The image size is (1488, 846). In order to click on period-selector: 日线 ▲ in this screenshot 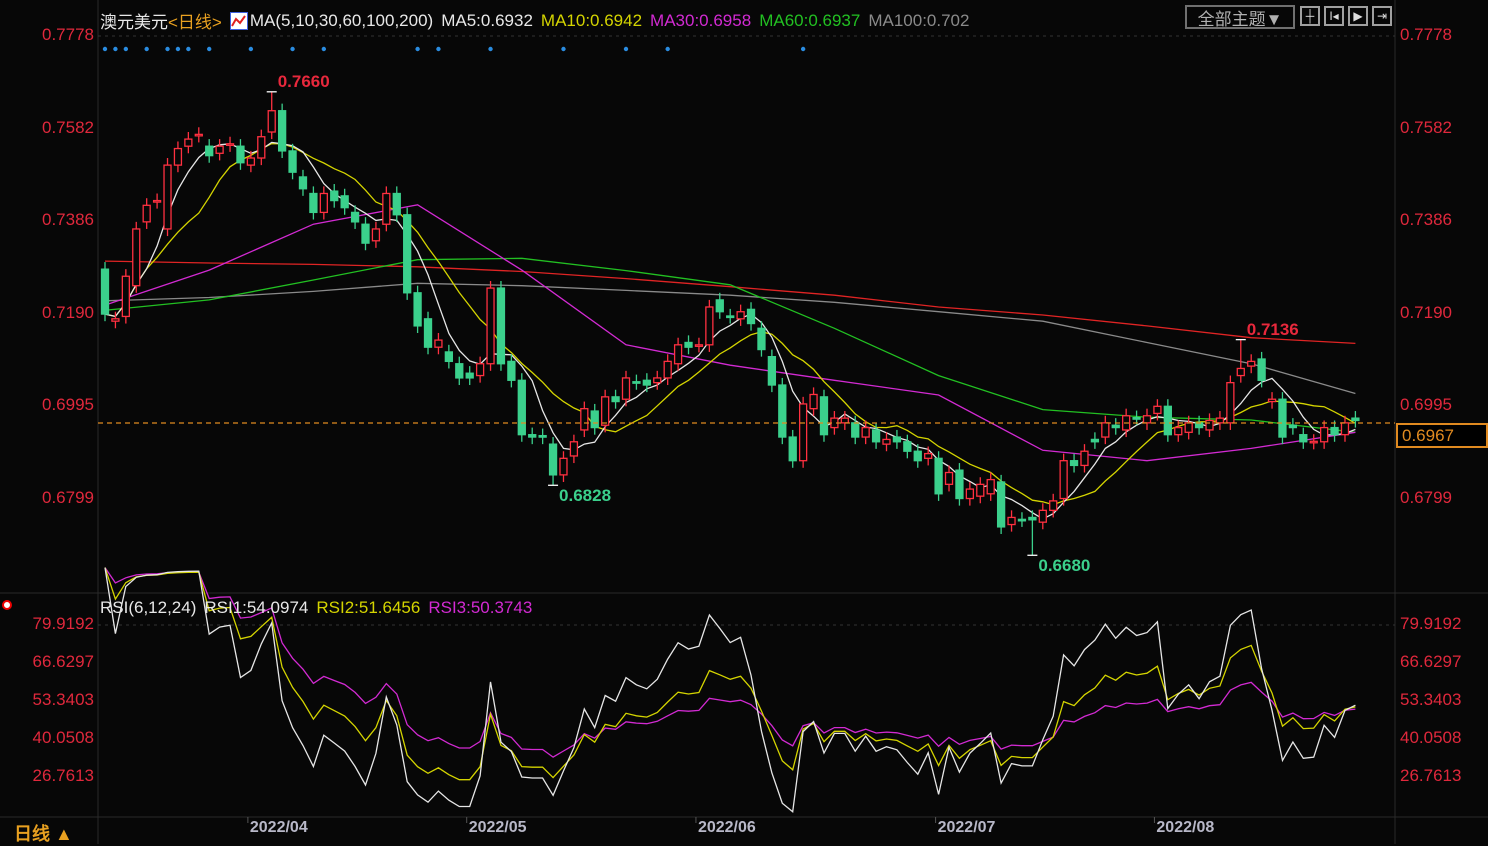, I will do `click(43, 833)`.